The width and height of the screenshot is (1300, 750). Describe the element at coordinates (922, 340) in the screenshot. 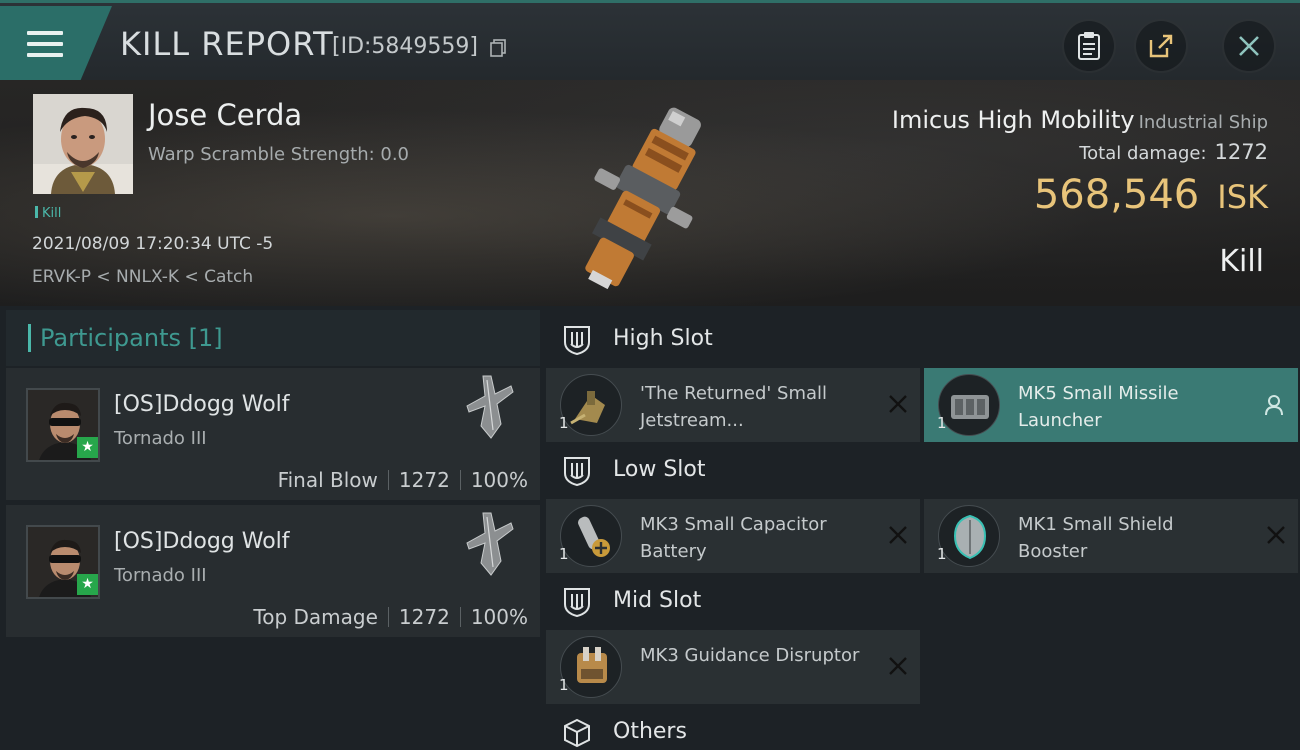

I see `high-slot-header: High Slot` at that location.